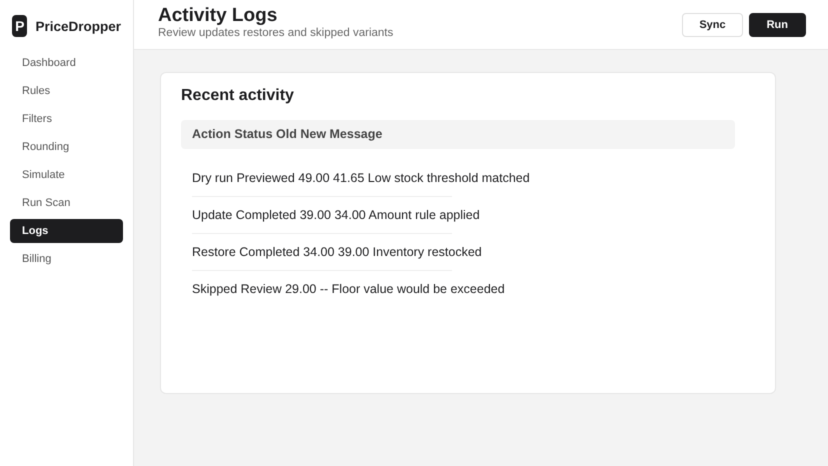 This screenshot has width=828, height=466. What do you see at coordinates (66, 147) in the screenshot?
I see `sidebar-item: Rounding` at bounding box center [66, 147].